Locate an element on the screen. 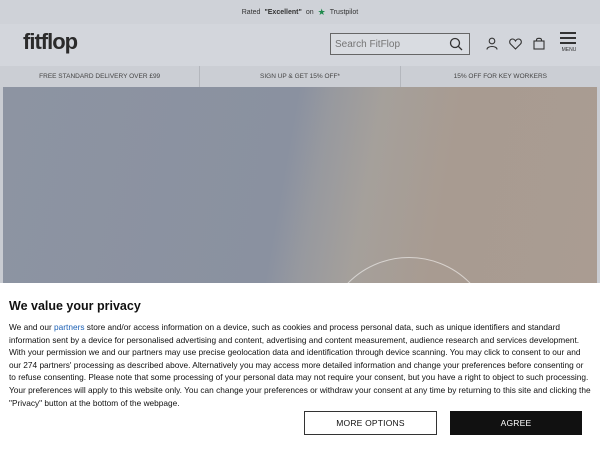 The height and width of the screenshot is (450, 600). promo-key-workers: 15% OFF FOR KEY WORKERS is located at coordinates (500, 76).